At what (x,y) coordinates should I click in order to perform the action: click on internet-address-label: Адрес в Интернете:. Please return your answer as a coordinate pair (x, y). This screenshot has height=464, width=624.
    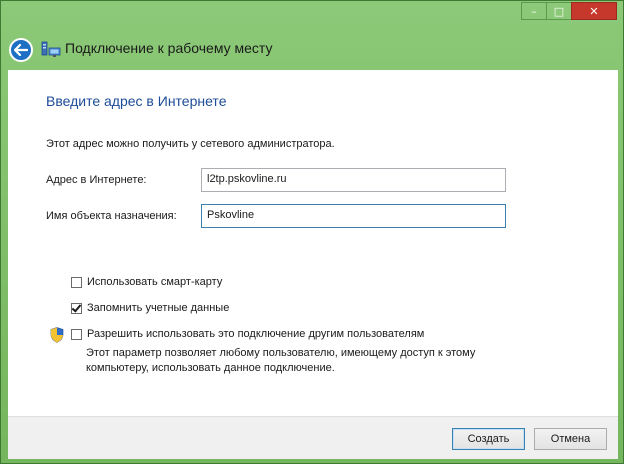
    Looking at the image, I should click on (96, 180).